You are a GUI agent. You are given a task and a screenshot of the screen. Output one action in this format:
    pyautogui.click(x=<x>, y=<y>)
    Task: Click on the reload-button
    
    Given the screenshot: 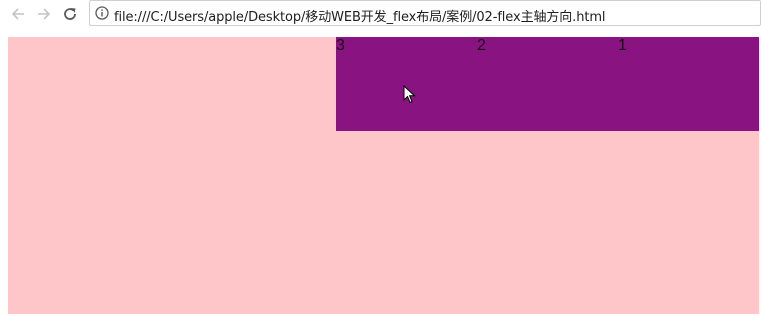 What is the action you would take?
    pyautogui.click(x=70, y=14)
    